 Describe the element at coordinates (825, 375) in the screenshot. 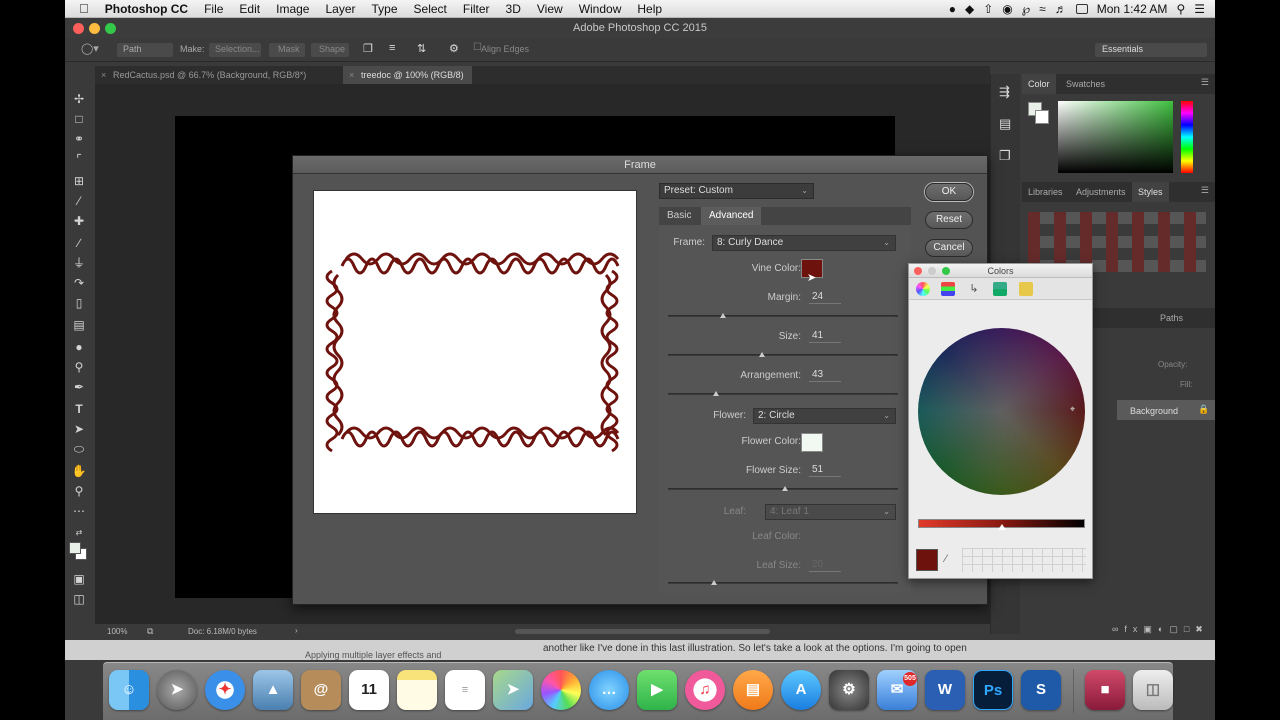

I see `arrangement-field: 43` at that location.